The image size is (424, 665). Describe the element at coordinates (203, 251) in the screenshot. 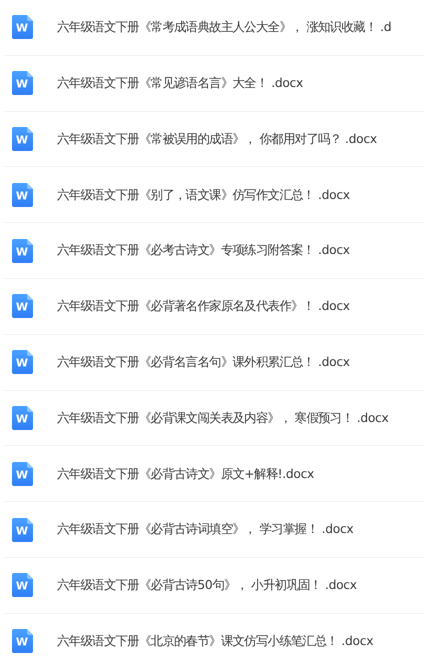

I see `file-name: 六年级语文下册《必考古诗文》专项练习附答案！ .docx` at that location.